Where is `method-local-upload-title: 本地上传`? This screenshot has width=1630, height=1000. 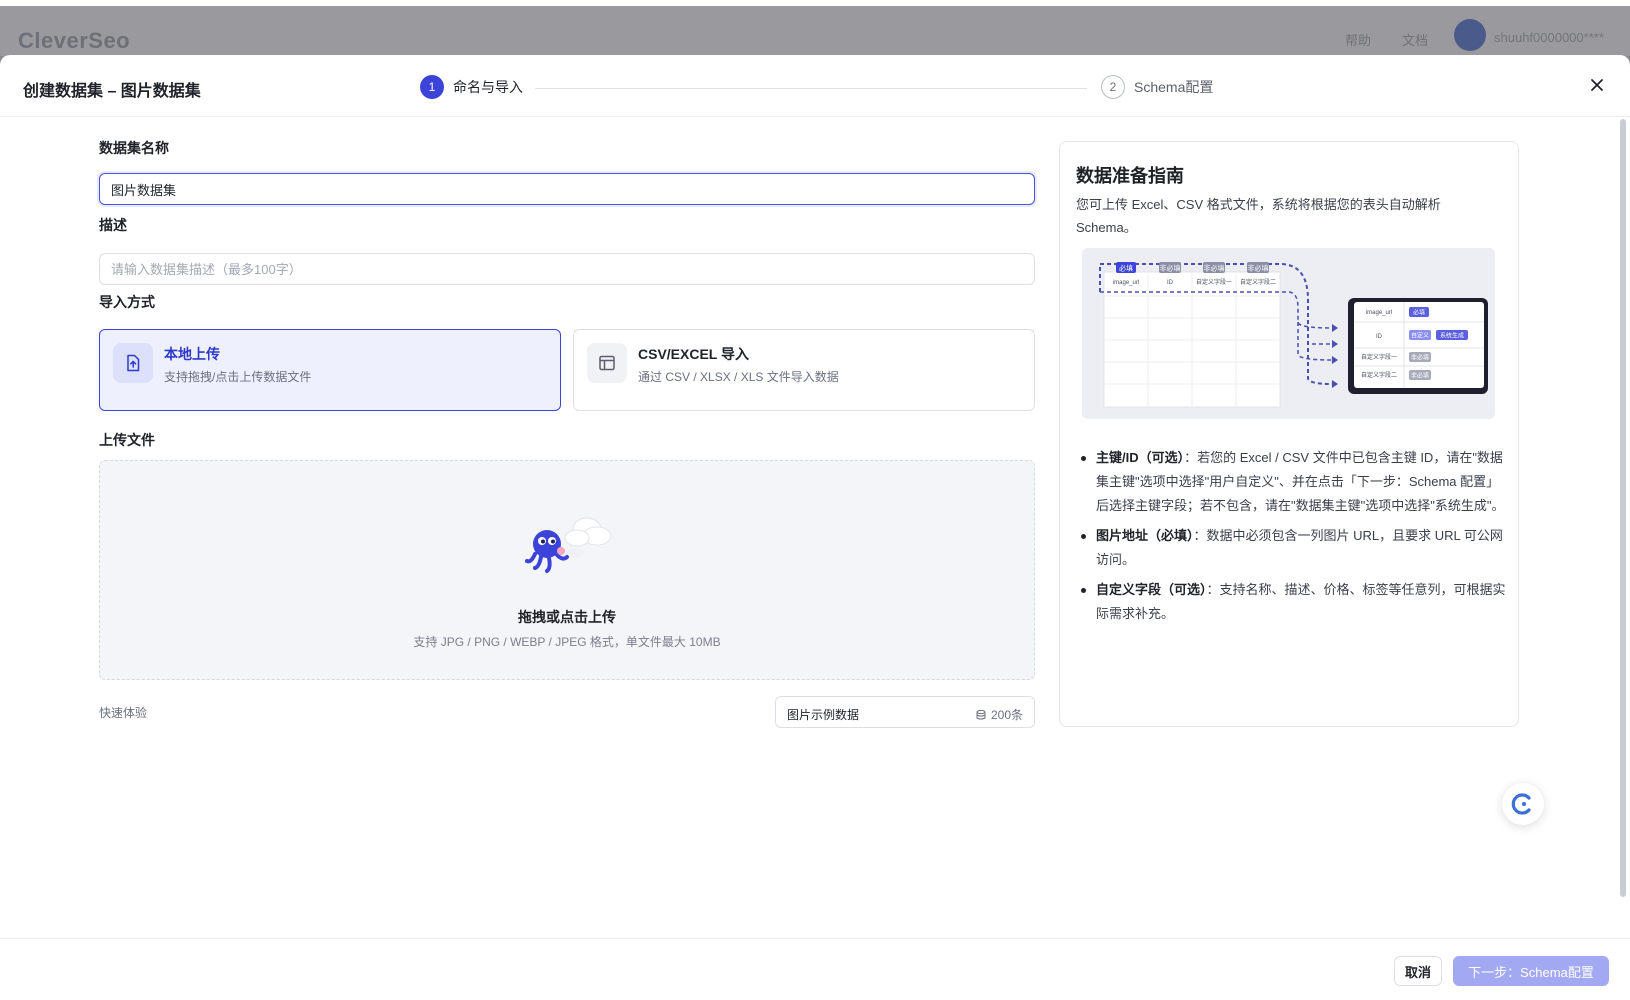
method-local-upload-title: 本地上传 is located at coordinates (192, 354).